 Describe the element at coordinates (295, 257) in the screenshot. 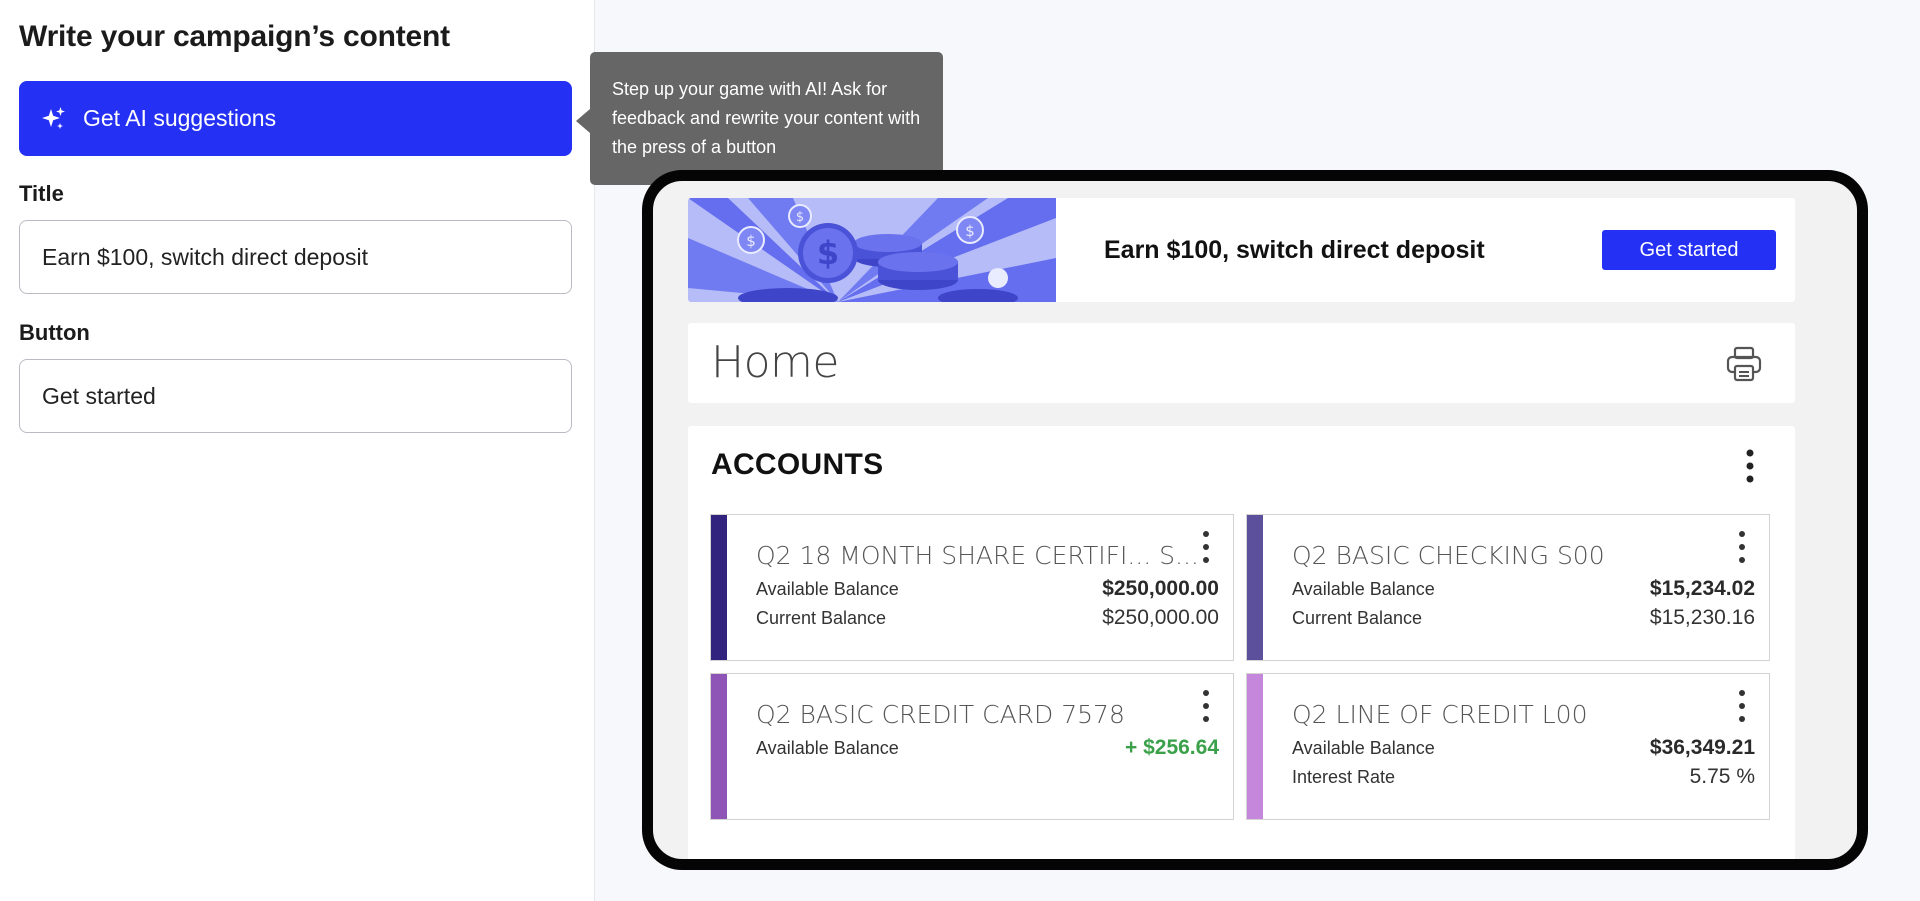

I see `title-input` at that location.